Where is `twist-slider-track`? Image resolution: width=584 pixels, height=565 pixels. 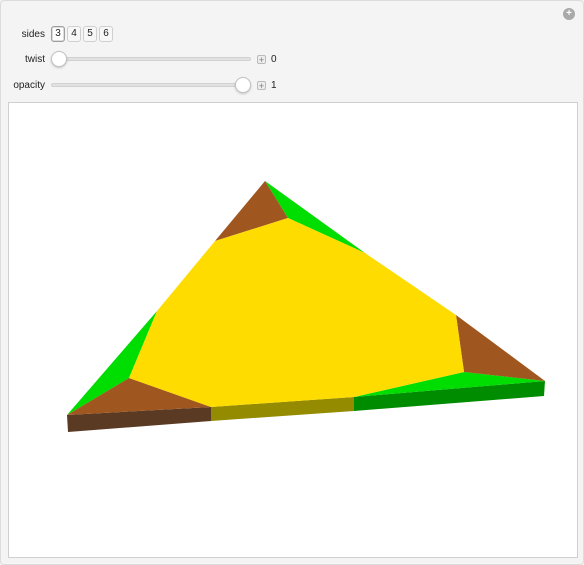
twist-slider-track is located at coordinates (151, 59).